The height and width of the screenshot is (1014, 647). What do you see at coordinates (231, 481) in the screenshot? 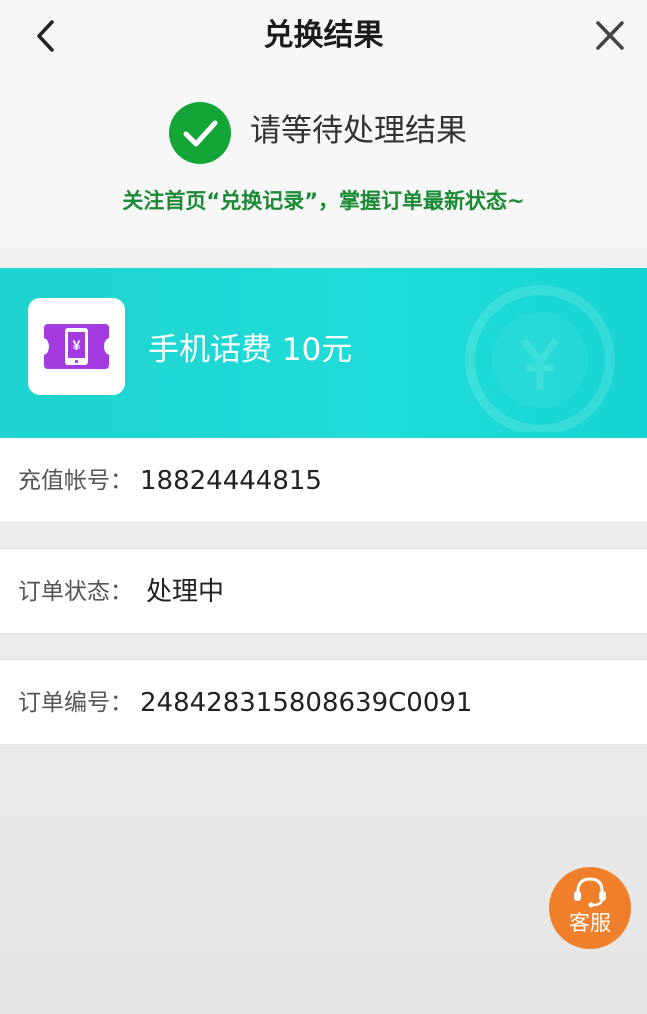
I see `account-value: 18824444815` at bounding box center [231, 481].